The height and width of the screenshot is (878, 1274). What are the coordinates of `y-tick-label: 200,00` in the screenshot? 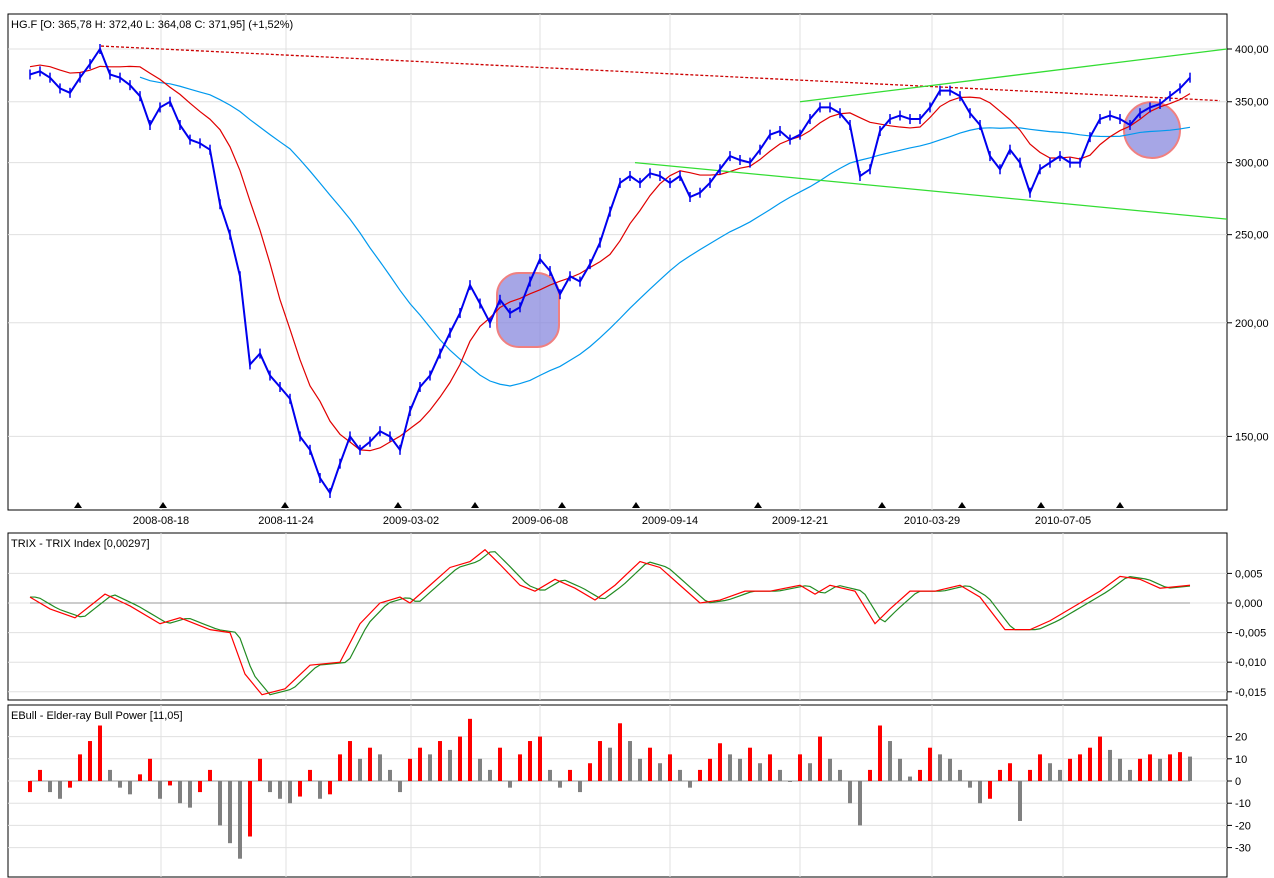 It's located at (1252, 324).